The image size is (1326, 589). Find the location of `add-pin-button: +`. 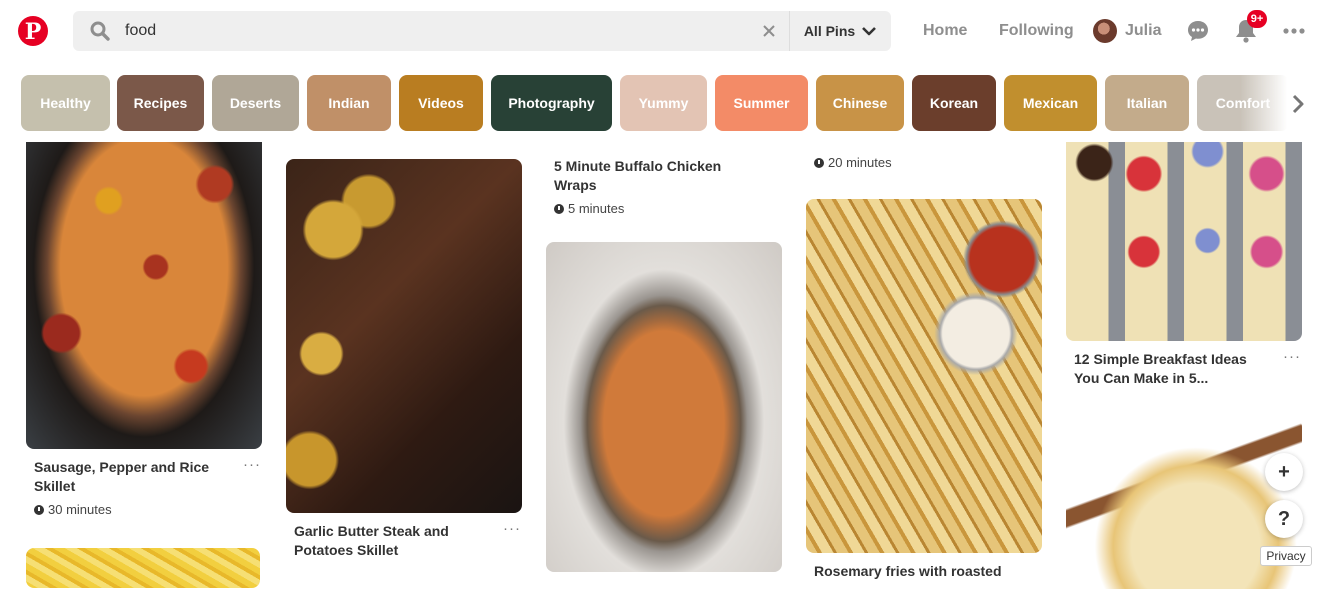

add-pin-button: + is located at coordinates (1284, 472).